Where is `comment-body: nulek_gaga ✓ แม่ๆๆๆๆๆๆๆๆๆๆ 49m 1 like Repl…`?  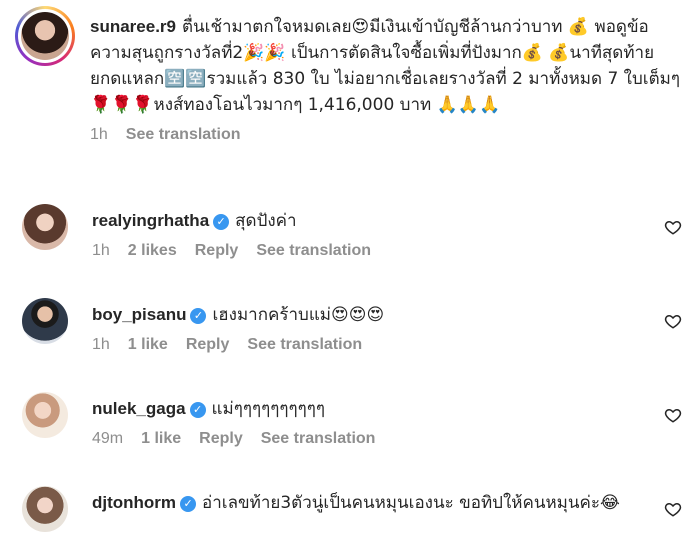
comment-body: nulek_gaga ✓ แม่ๆๆๆๆๆๆๆๆๆๆ 49m 1 like Repl… is located at coordinates (372, 422).